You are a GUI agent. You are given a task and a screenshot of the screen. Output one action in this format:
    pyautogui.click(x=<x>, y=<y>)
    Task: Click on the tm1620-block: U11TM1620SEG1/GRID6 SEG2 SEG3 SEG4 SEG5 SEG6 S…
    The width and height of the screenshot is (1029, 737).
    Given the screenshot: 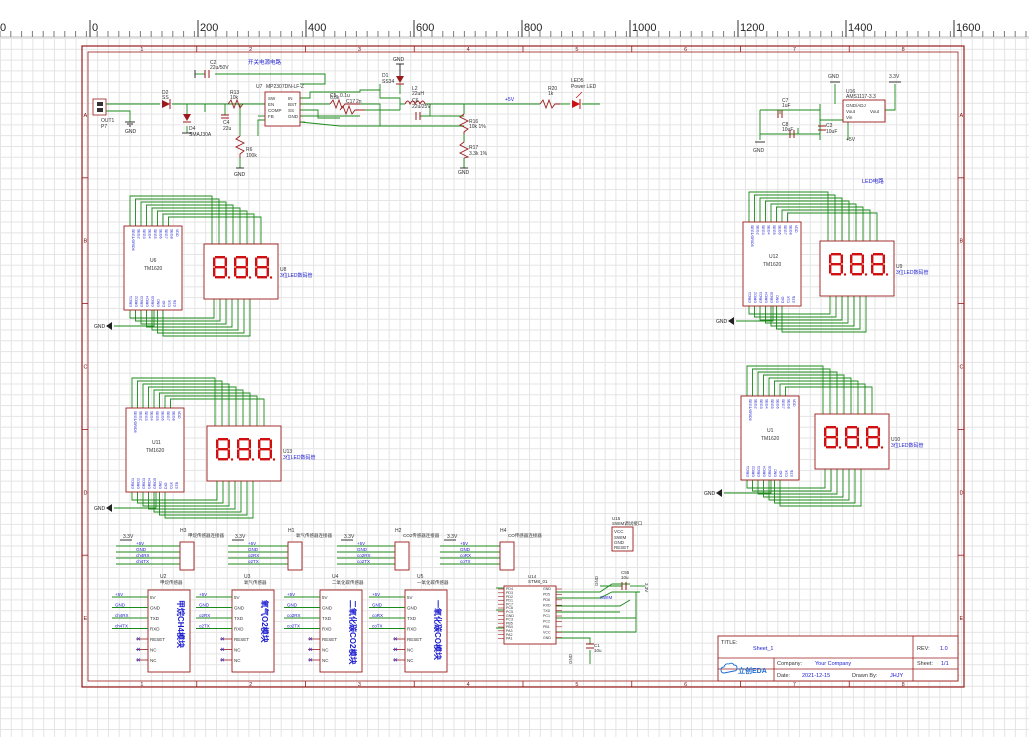 What is the action you would take?
    pyautogui.click(x=205, y=448)
    